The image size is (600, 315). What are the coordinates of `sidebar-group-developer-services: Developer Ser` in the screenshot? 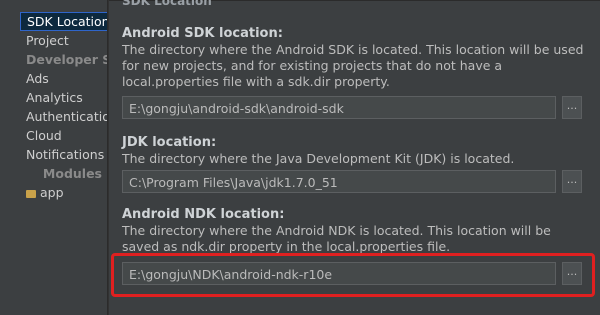 It's located at (67, 59).